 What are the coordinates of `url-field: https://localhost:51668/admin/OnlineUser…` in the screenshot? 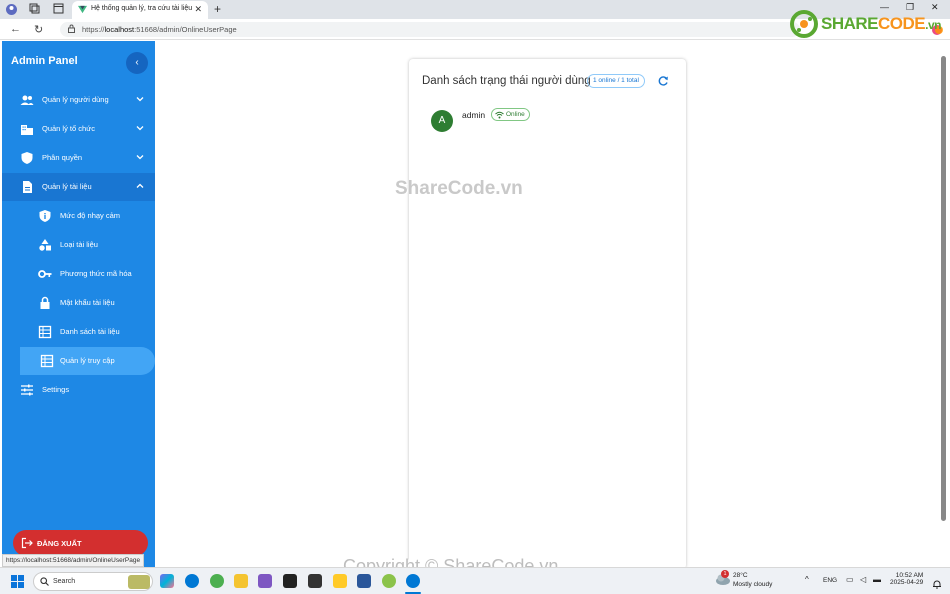 It's located at (430, 29).